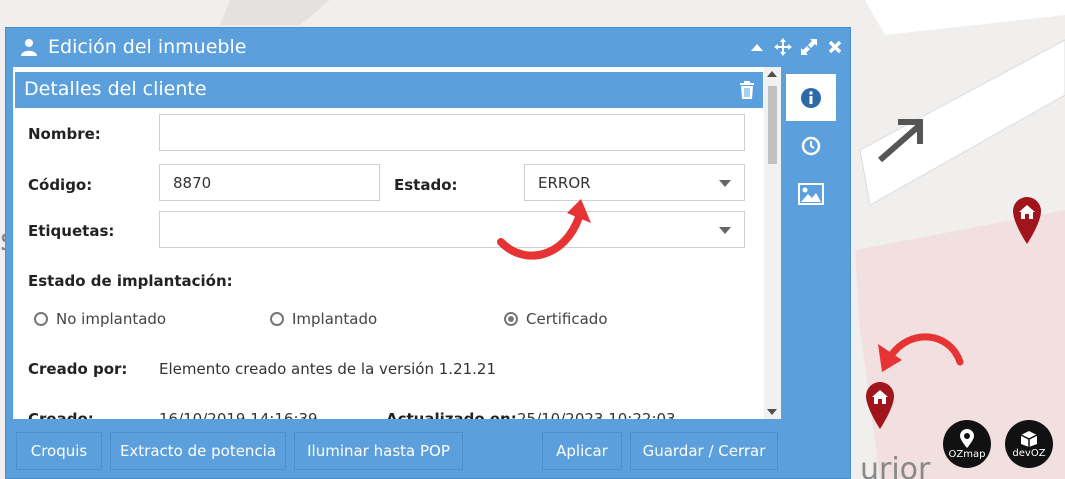 This screenshot has height=479, width=1065. Describe the element at coordinates (389, 90) in the screenshot. I see `section-header: Detalles del cliente` at that location.